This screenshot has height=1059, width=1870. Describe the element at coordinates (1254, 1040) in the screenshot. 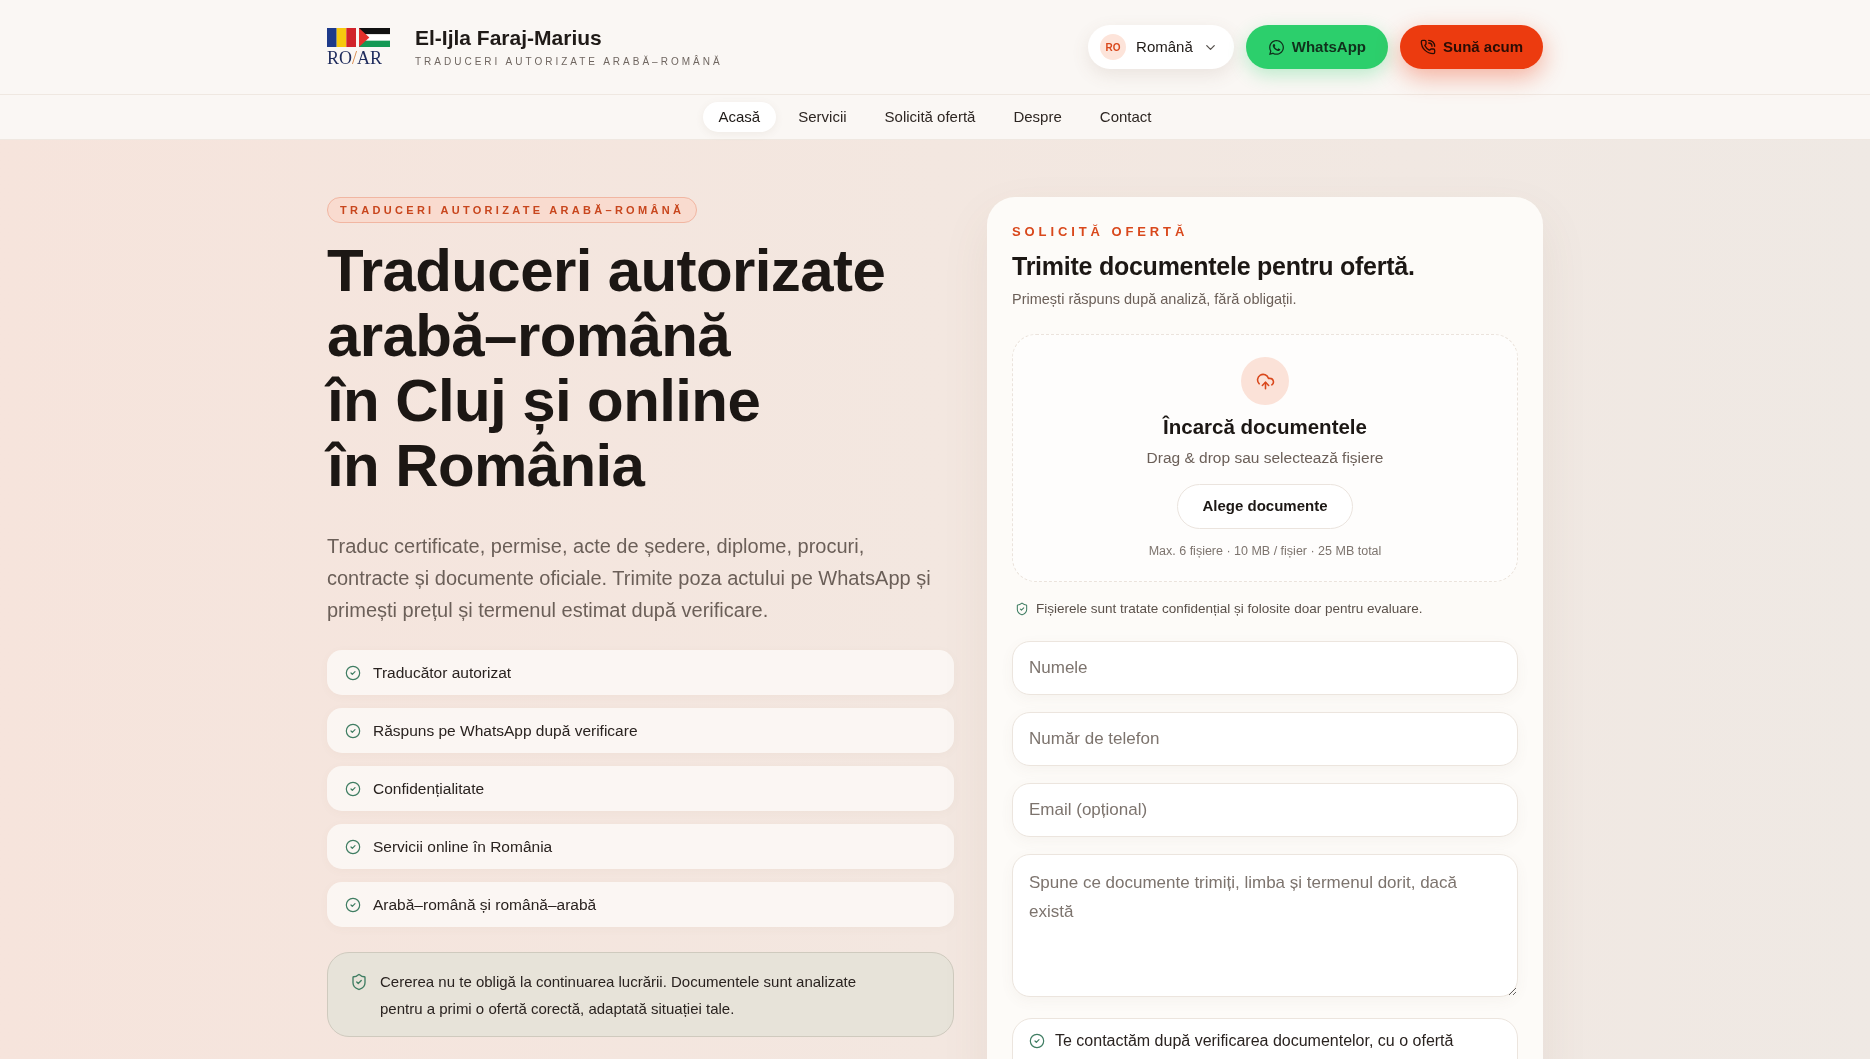

I see `contact-note: Te contactăm după verificarea documentelor, cu o ofertă` at that location.